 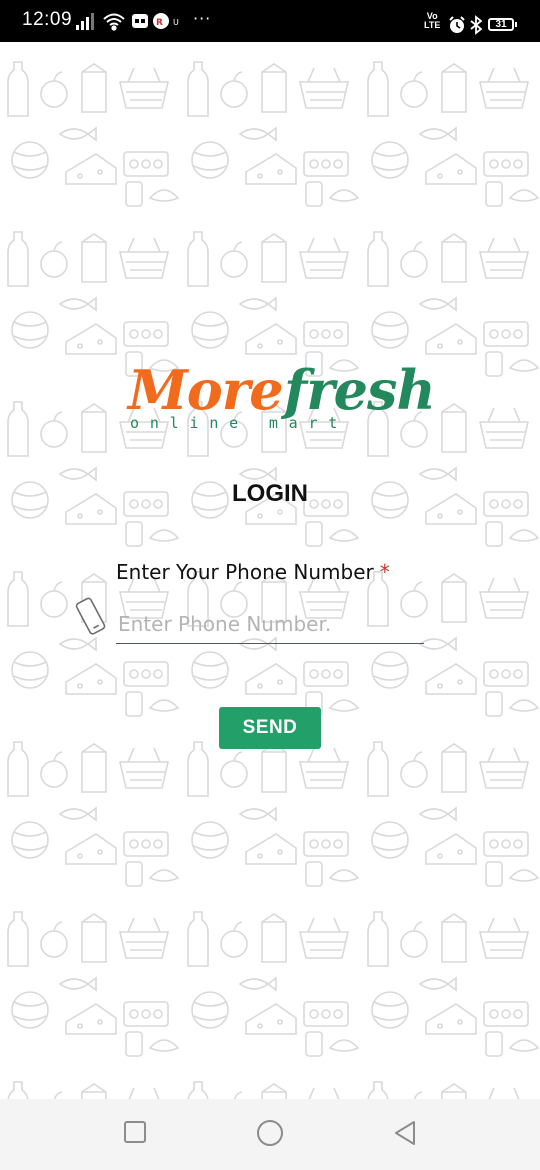 What do you see at coordinates (47, 19) in the screenshot?
I see `status-time: 12:09` at bounding box center [47, 19].